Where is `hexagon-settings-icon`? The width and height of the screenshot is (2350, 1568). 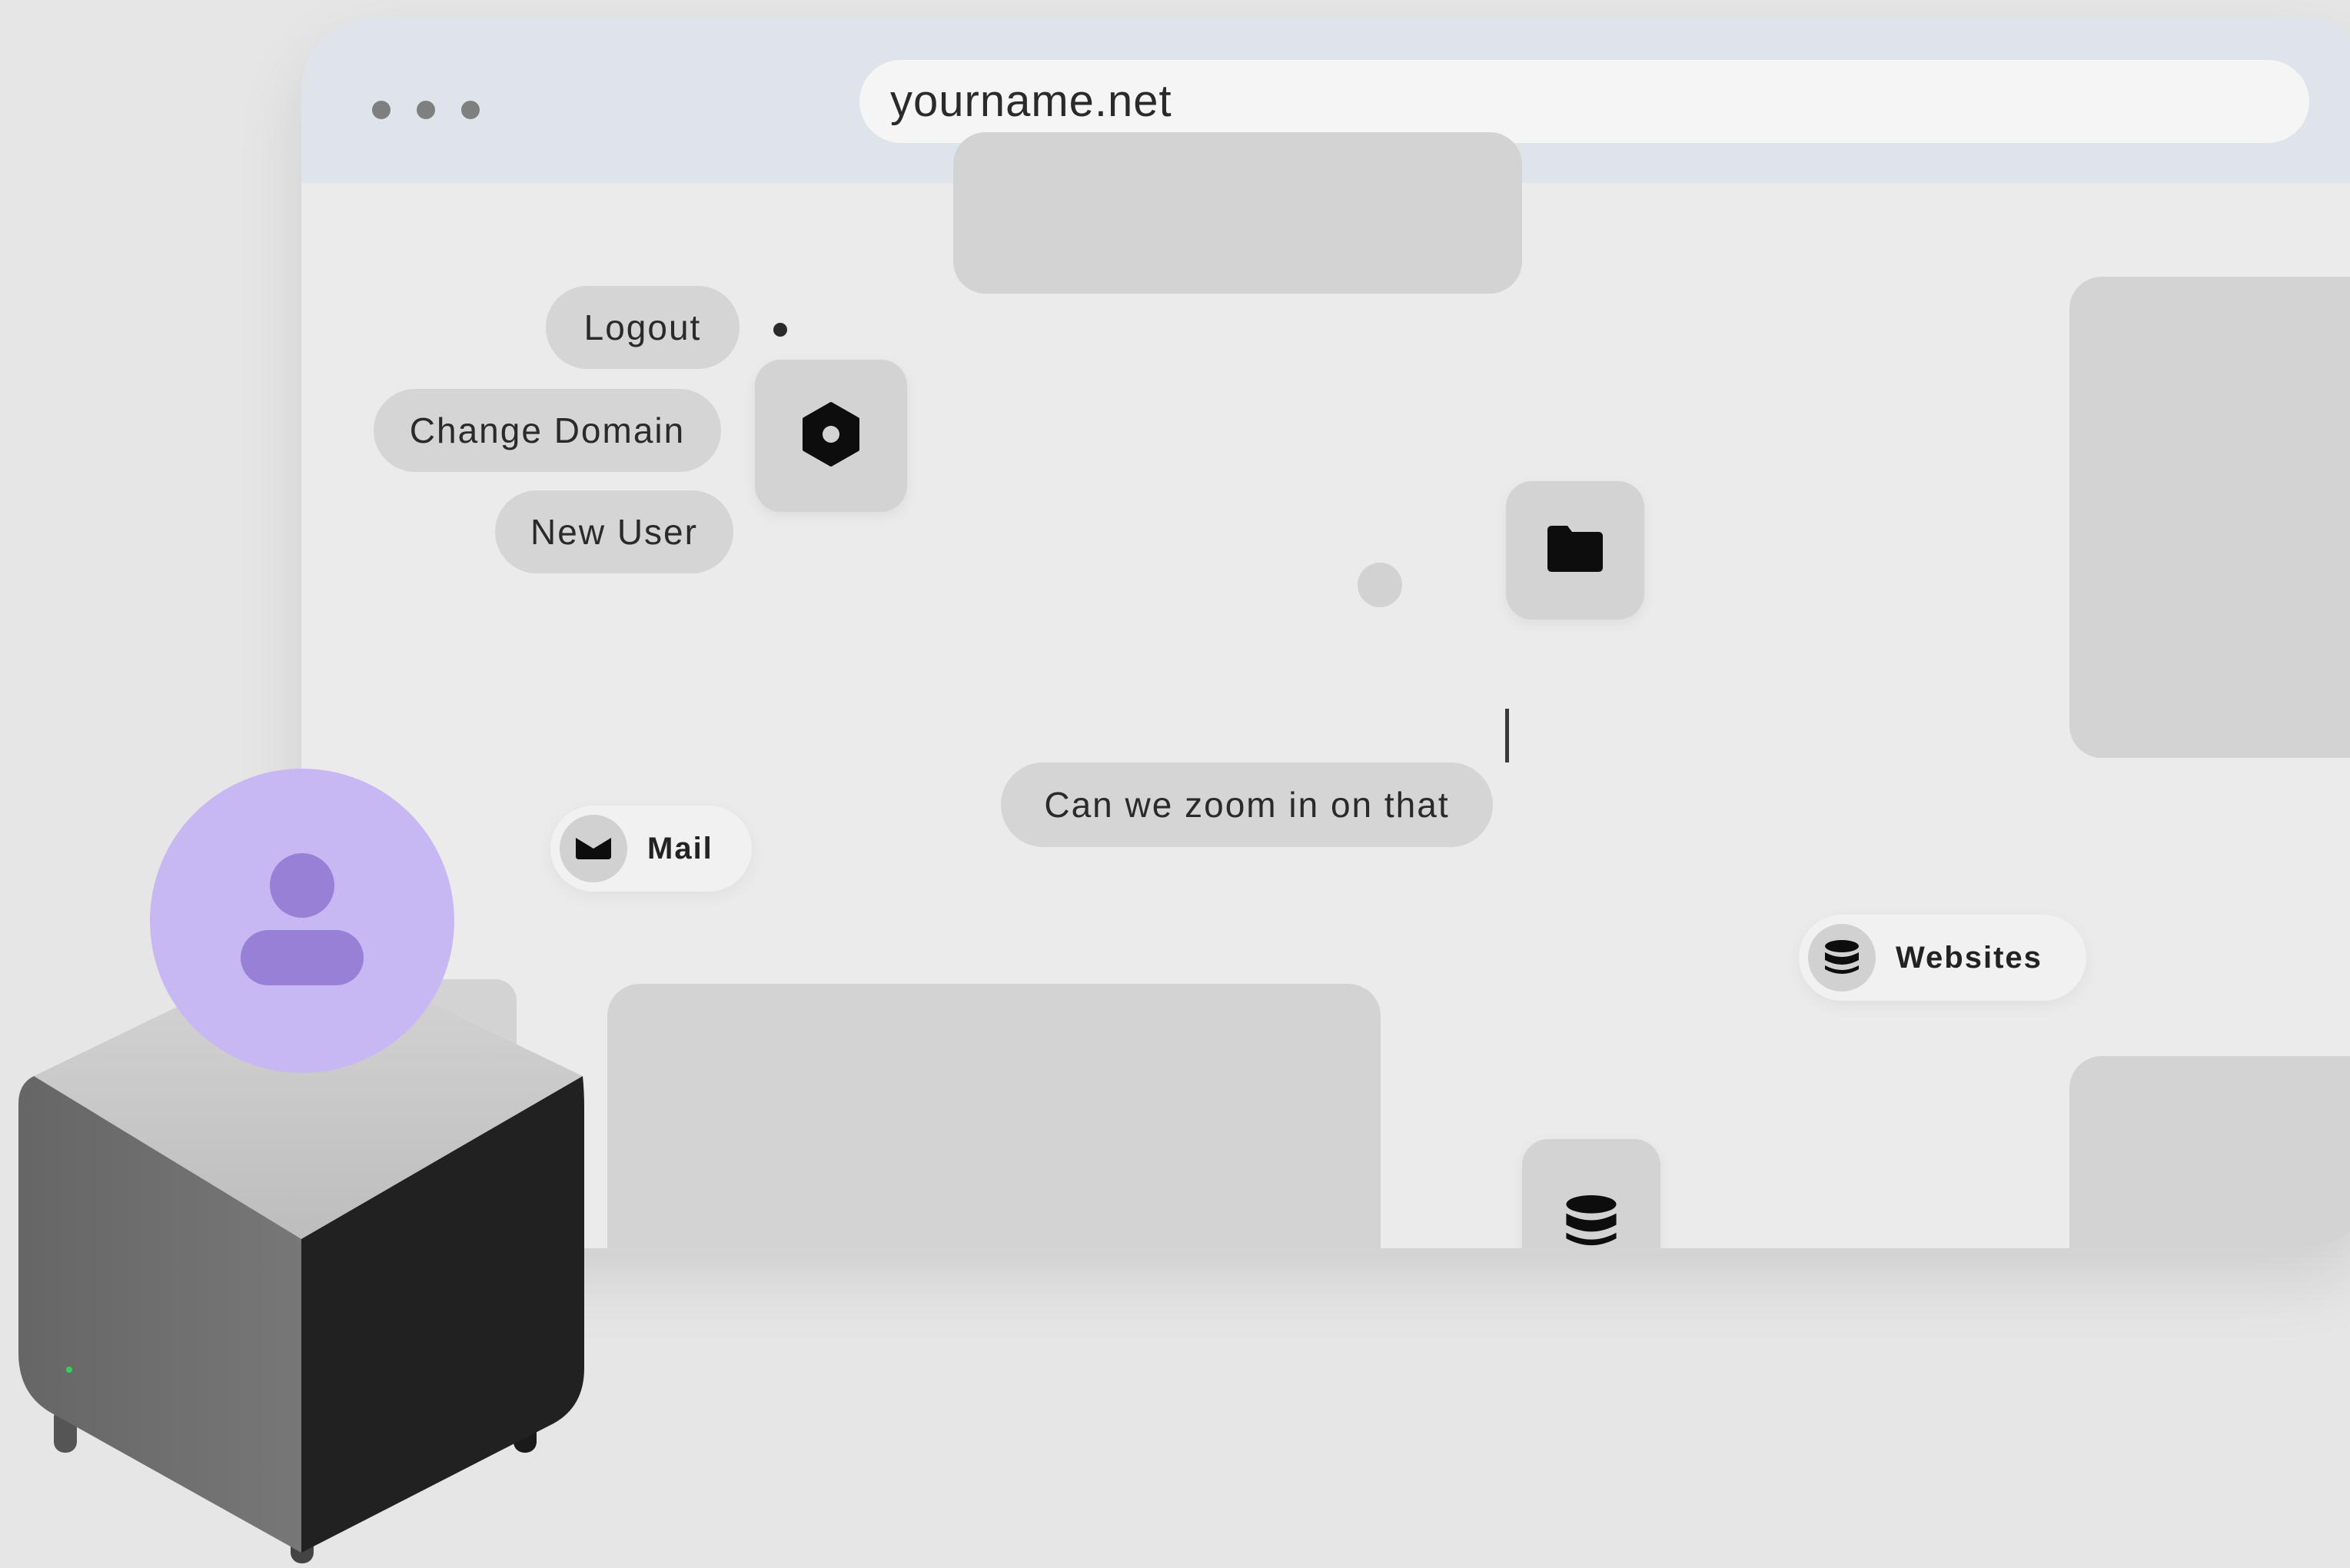 hexagon-settings-icon is located at coordinates (831, 436).